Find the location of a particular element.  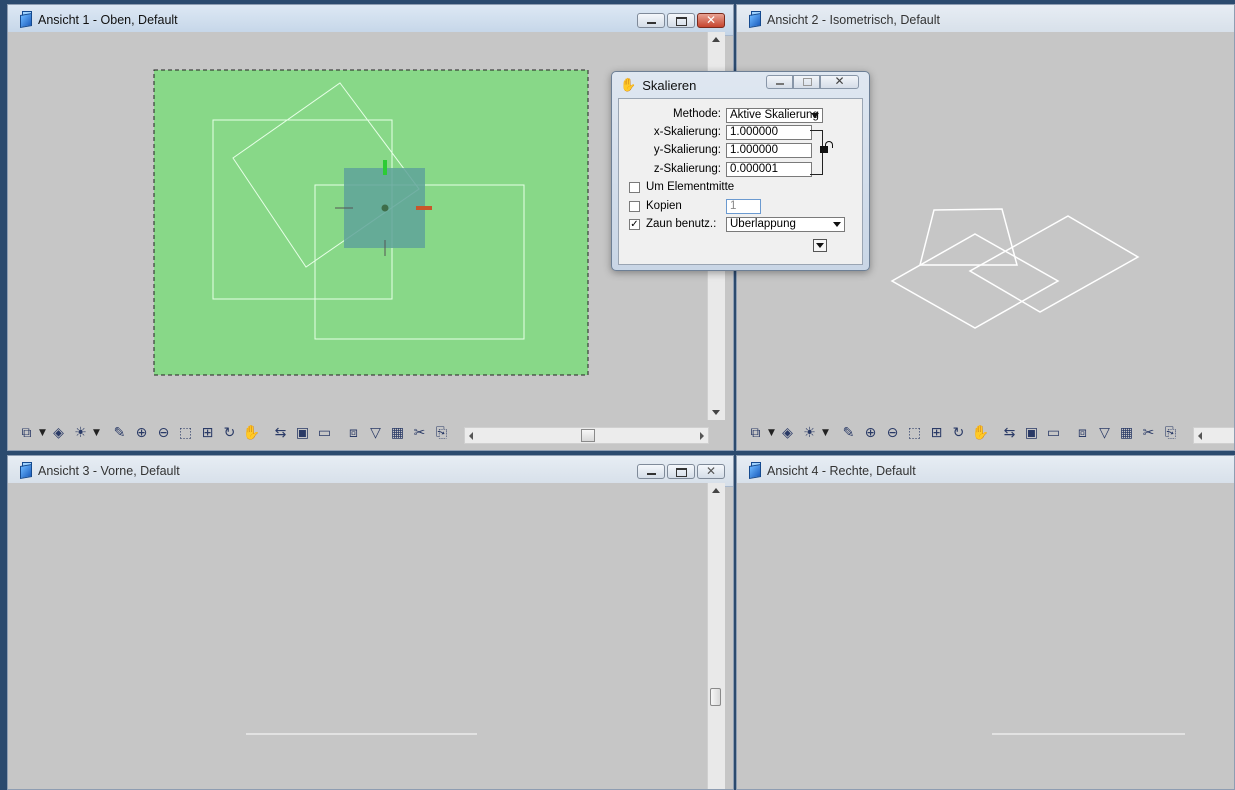

y-scale-field: 1.000000 is located at coordinates (769, 150).